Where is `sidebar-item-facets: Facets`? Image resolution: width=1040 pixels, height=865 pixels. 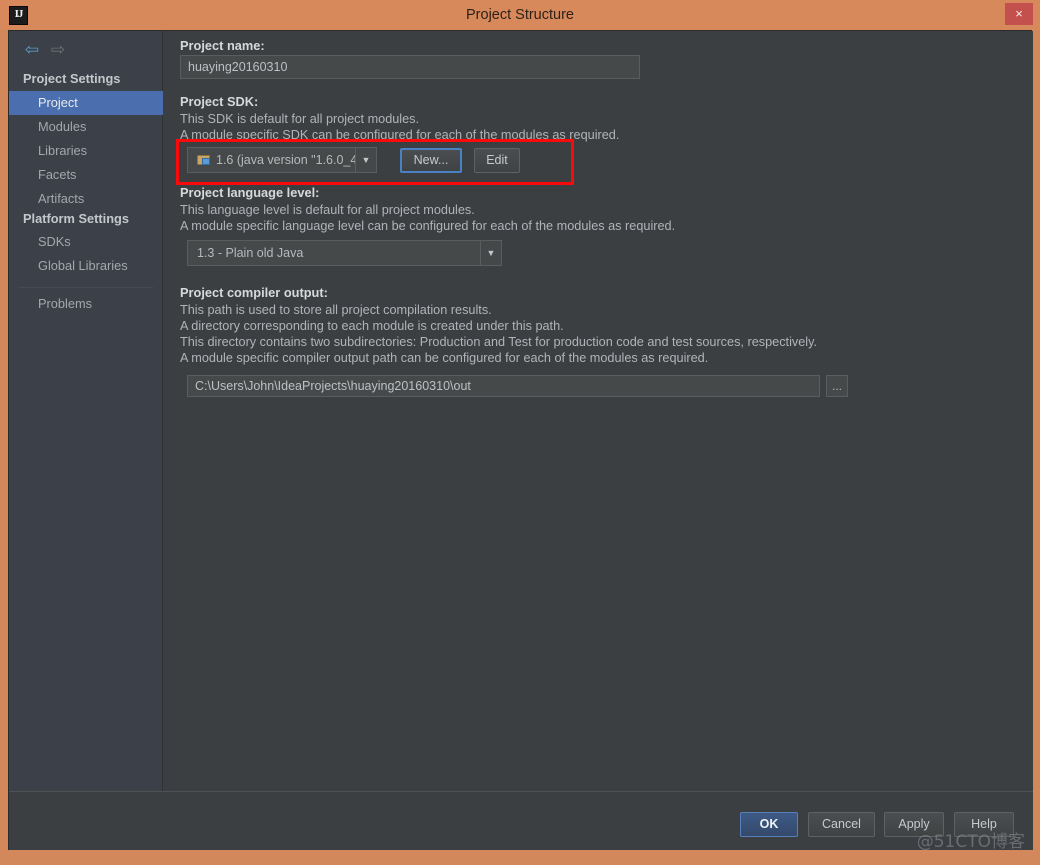 sidebar-item-facets: Facets is located at coordinates (86, 175).